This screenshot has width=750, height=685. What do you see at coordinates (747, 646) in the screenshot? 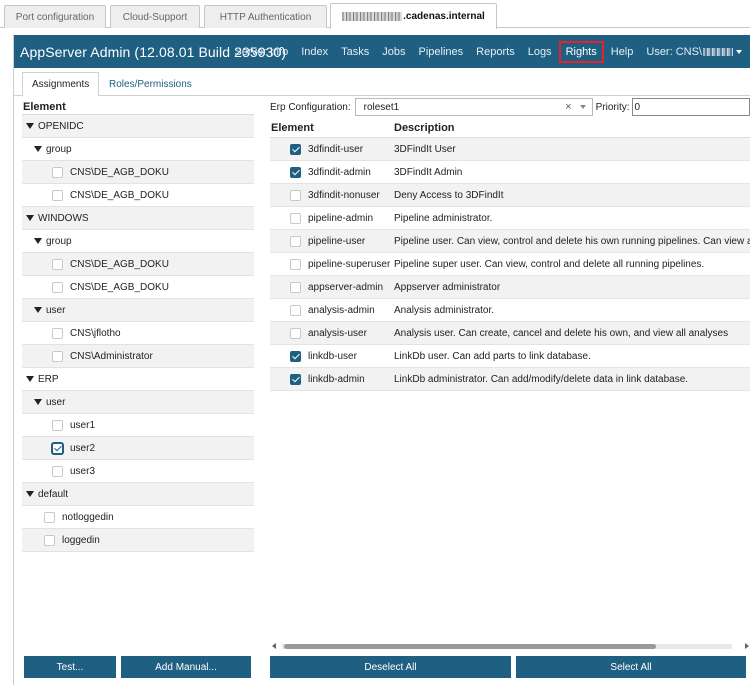
I see `scroll-right-icon` at bounding box center [747, 646].